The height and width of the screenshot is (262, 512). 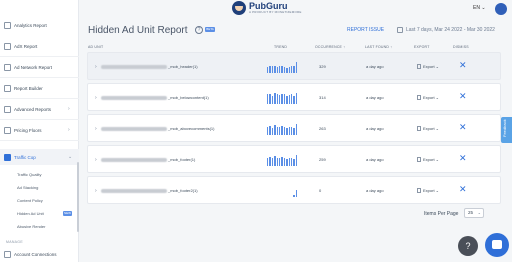 I want to click on report-issue-link: REPORT ISSUE, so click(x=365, y=30).